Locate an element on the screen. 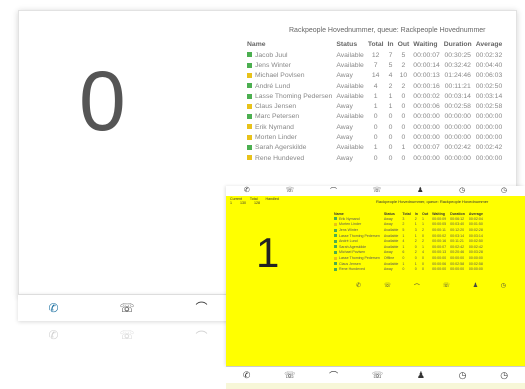 This screenshot has width=525, height=389. average-cell: 00:02:42 is located at coordinates (489, 148).